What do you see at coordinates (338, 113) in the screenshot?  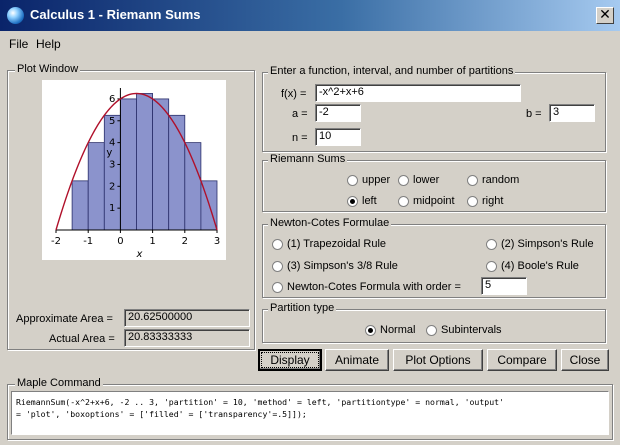 I see `a-input: -2` at bounding box center [338, 113].